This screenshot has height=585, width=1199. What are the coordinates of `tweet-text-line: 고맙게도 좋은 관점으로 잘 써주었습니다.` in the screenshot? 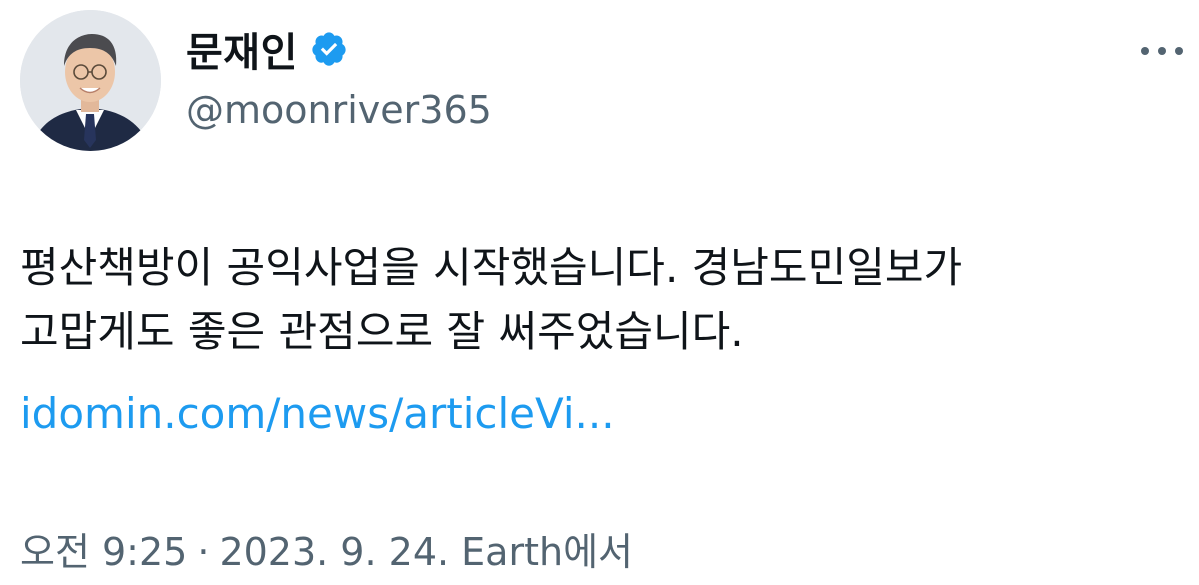 It's located at (382, 331).